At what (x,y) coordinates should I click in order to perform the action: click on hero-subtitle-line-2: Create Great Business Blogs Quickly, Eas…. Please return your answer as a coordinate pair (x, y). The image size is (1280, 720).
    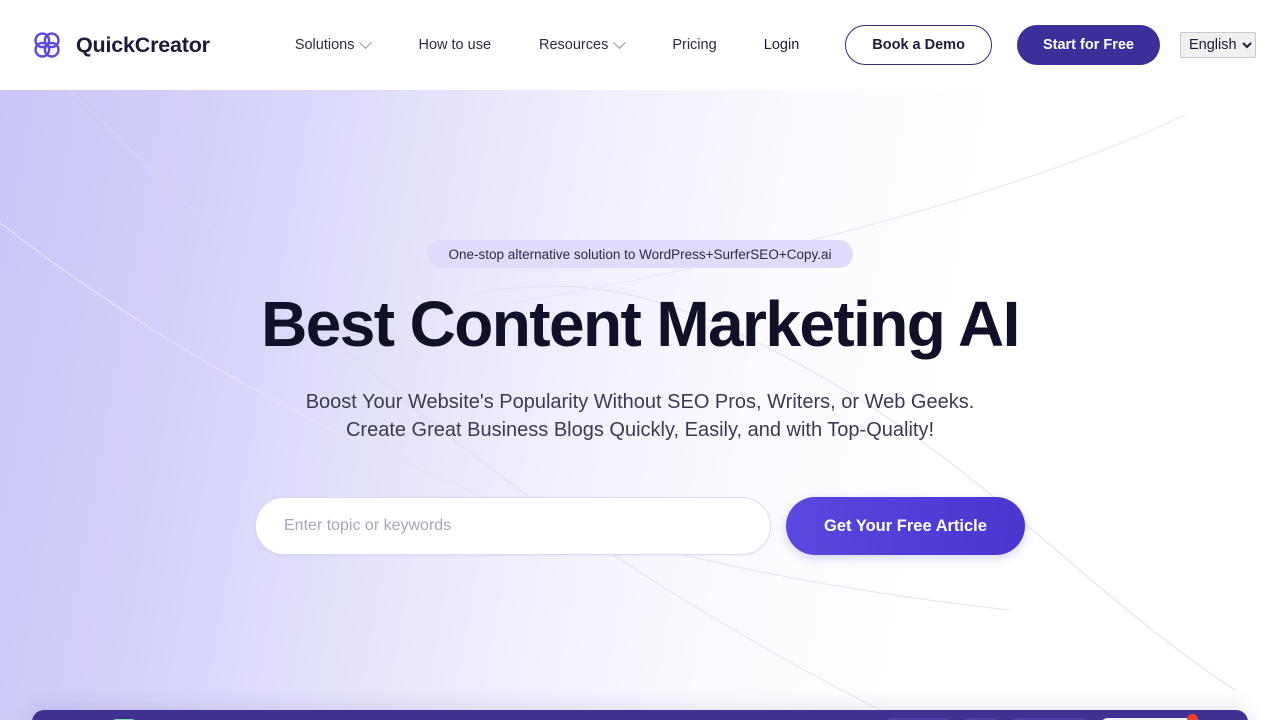
    Looking at the image, I should click on (639, 430).